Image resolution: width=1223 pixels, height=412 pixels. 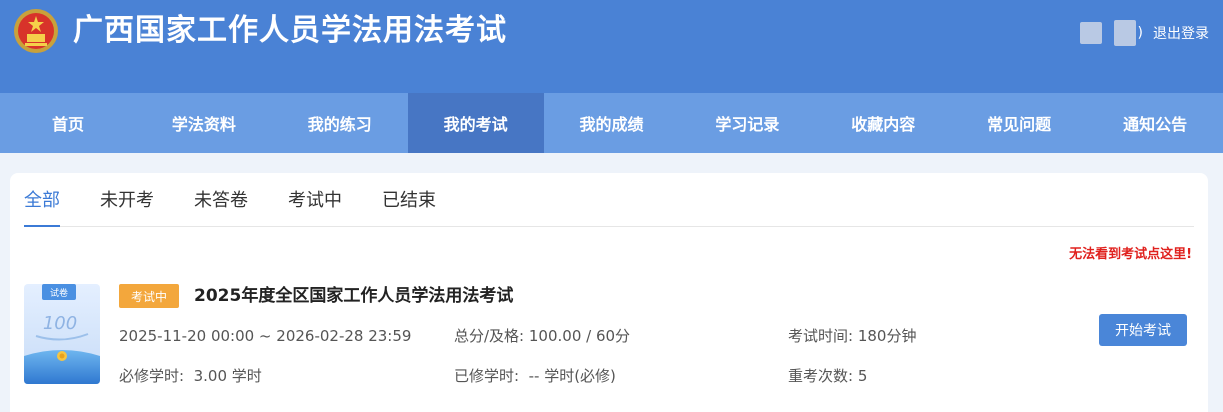 I want to click on nav-item-home: 首页, so click(x=68, y=123).